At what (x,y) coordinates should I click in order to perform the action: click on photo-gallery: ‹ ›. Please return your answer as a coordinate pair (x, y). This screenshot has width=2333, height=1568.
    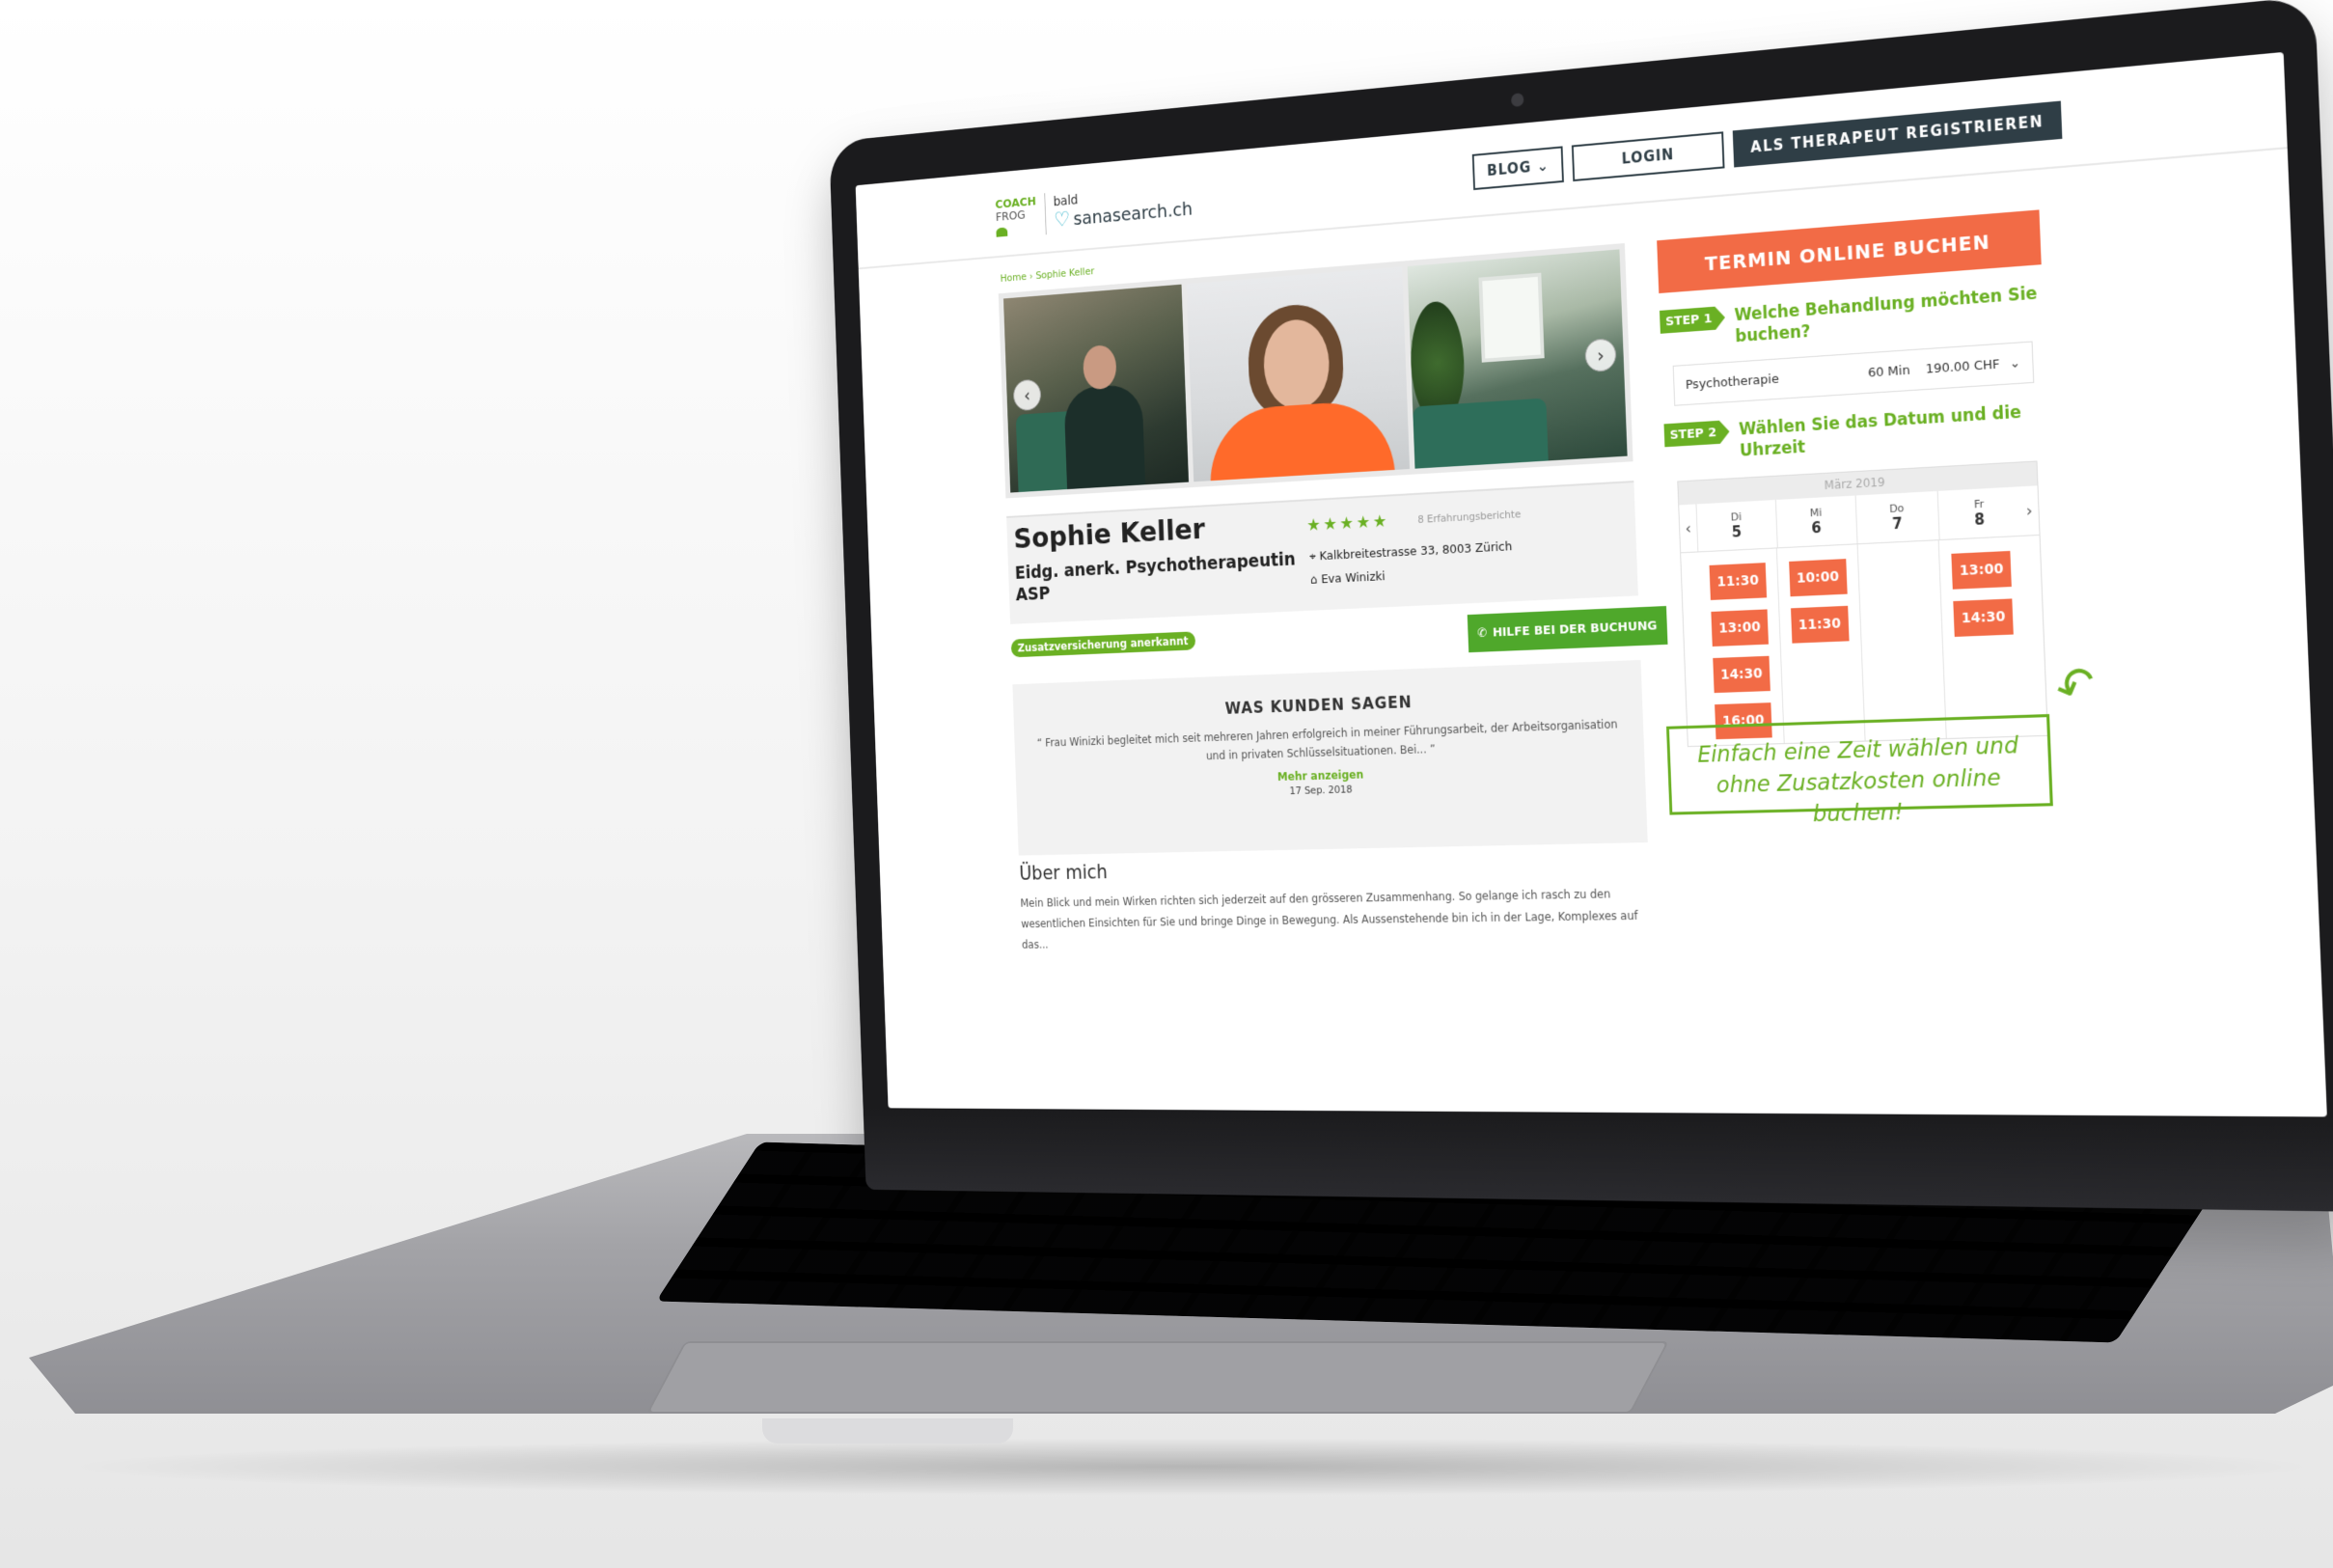
    Looking at the image, I should click on (1315, 371).